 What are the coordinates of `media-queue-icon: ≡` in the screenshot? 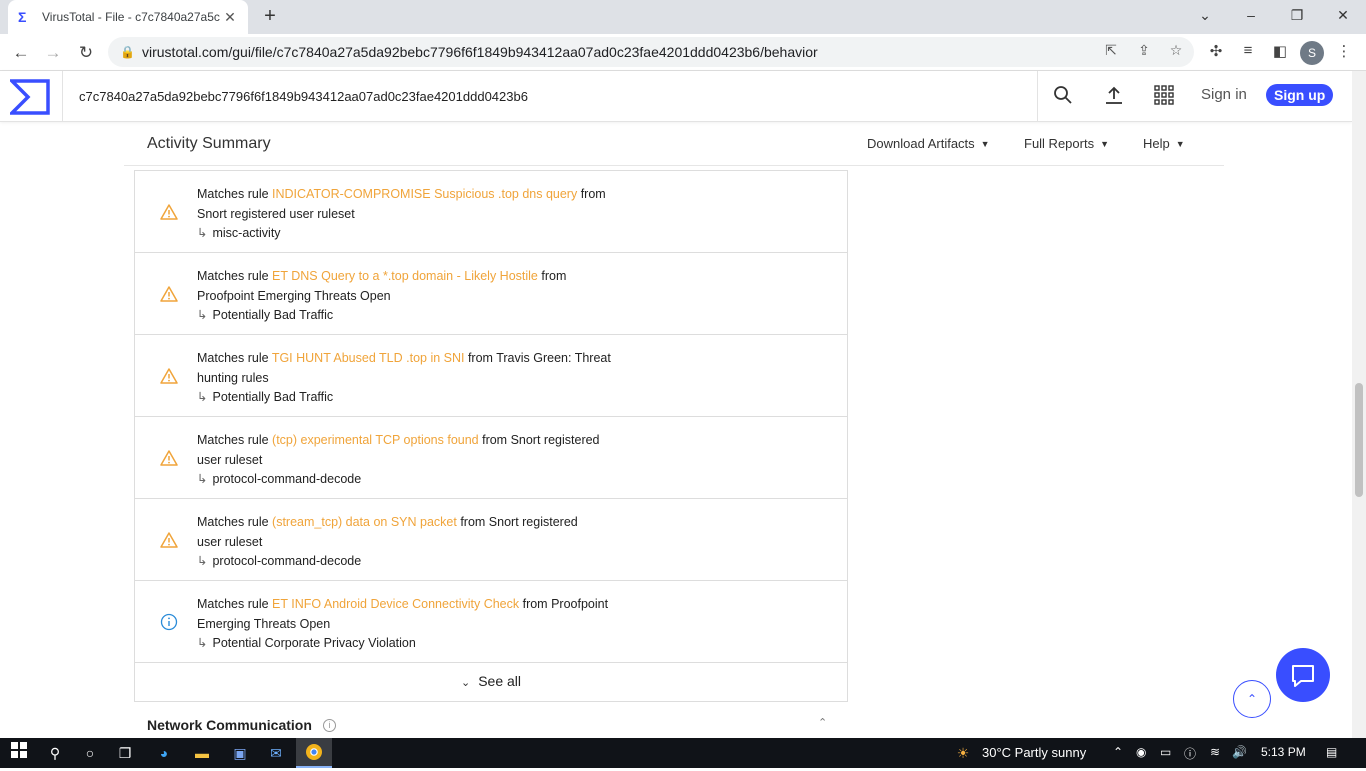 It's located at (1248, 50).